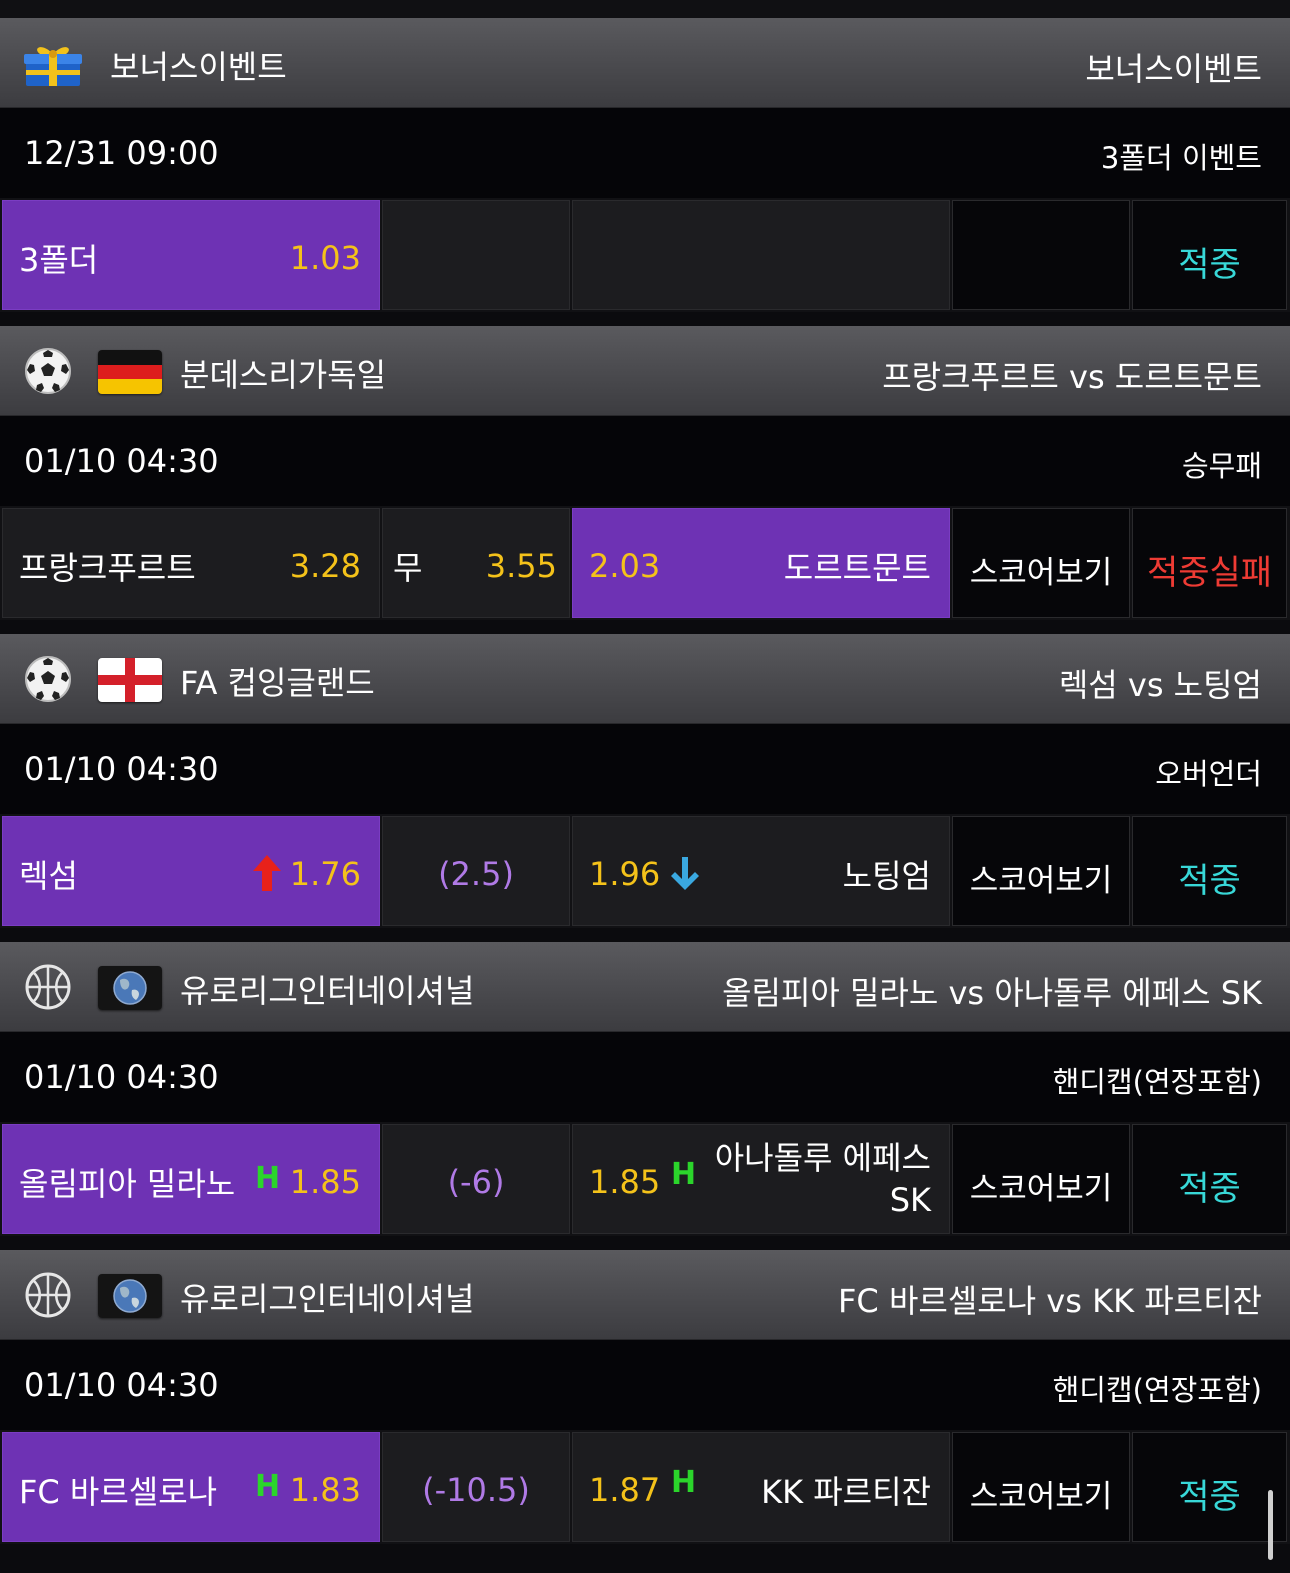 Image resolution: width=1290 pixels, height=1573 pixels. Describe the element at coordinates (645, 63) in the screenshot. I see `section-header: 보너스이벤트 보너스이벤트` at that location.